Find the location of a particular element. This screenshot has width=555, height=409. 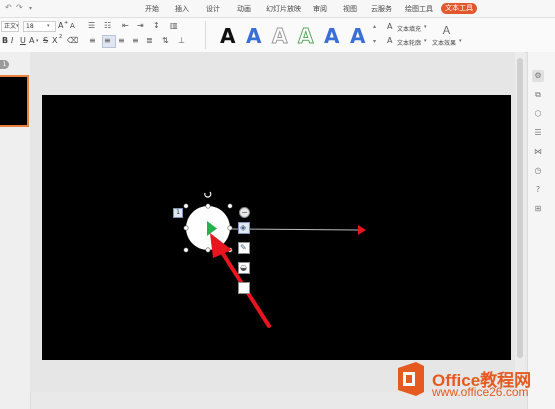

rotate-handle-icon is located at coordinates (208, 194).